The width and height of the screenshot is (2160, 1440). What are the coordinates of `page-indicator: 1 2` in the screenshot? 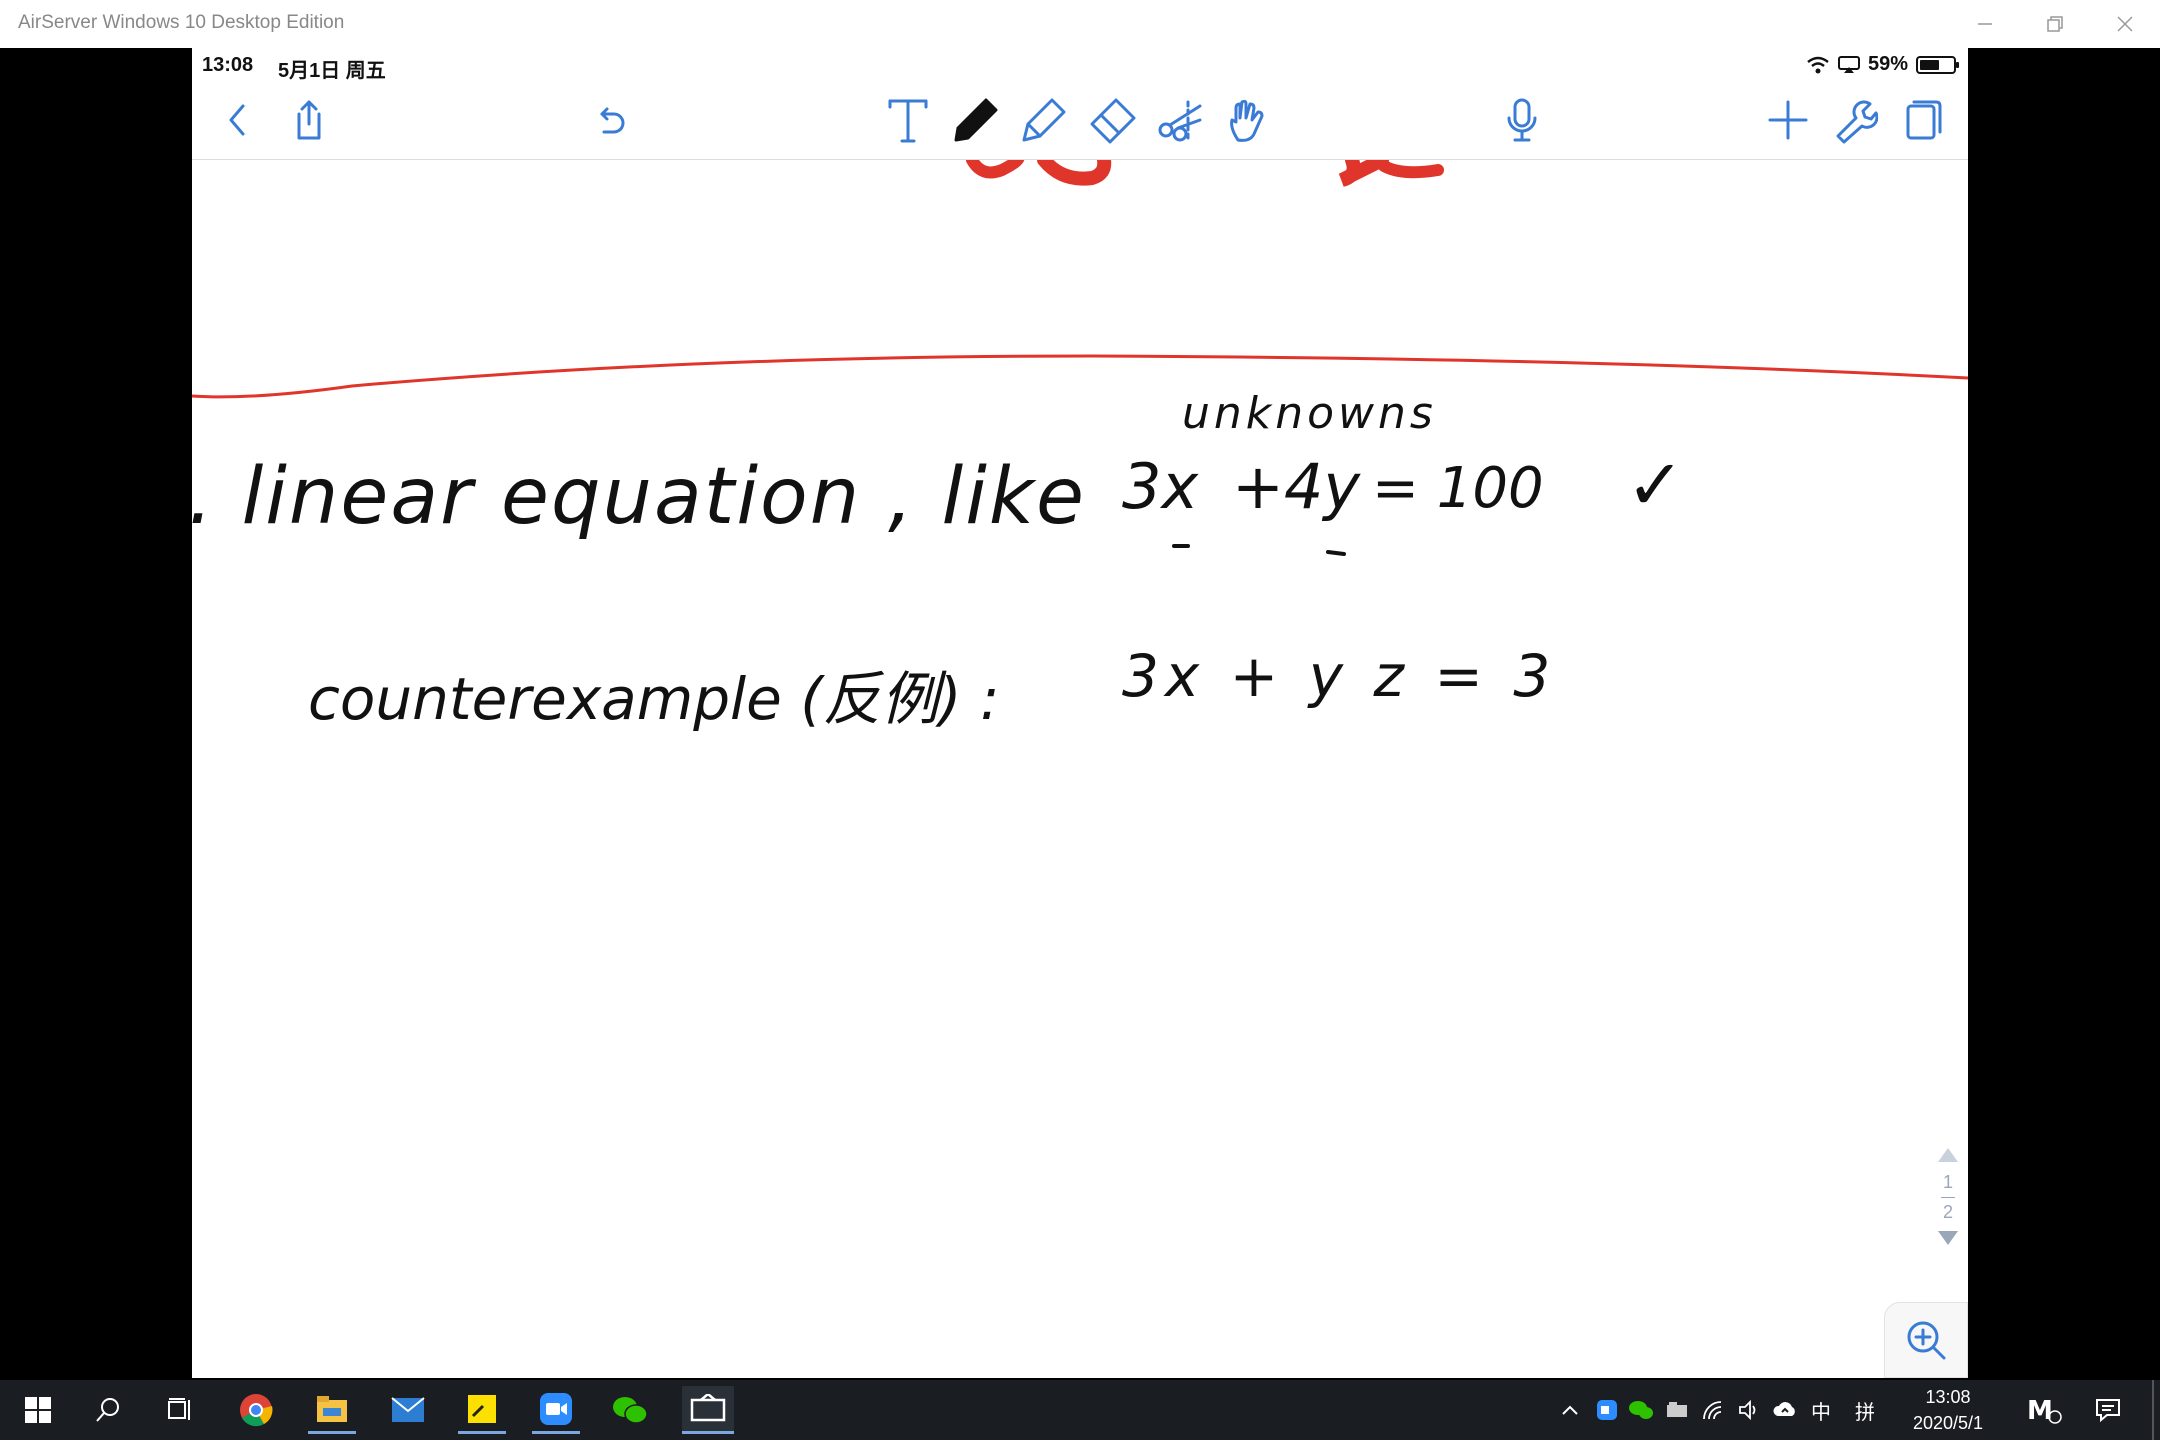 It's located at (1948, 1206).